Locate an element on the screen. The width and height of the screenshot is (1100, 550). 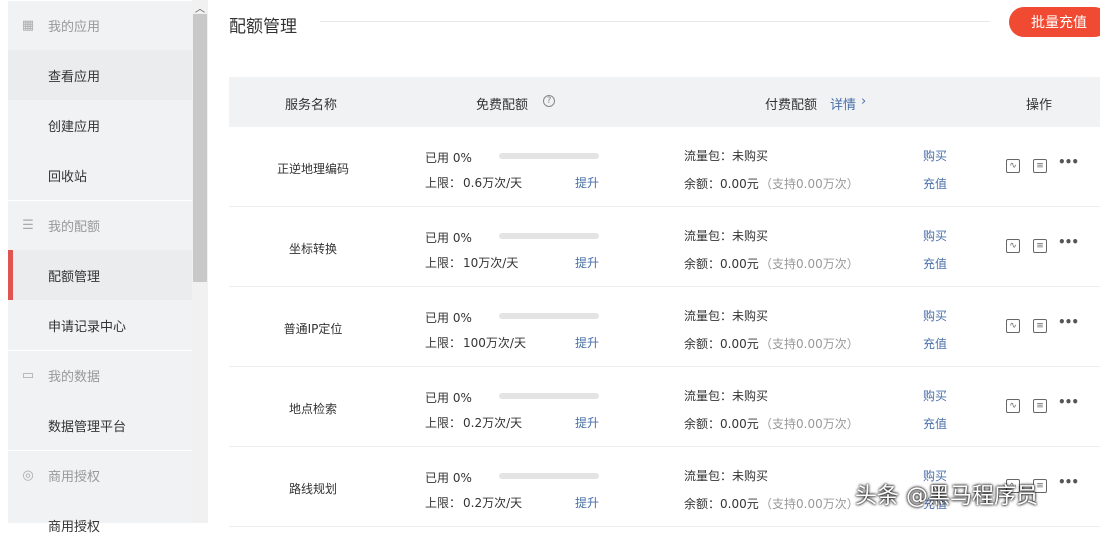
sidebar-item: 申请记录中心 is located at coordinates (100, 325).